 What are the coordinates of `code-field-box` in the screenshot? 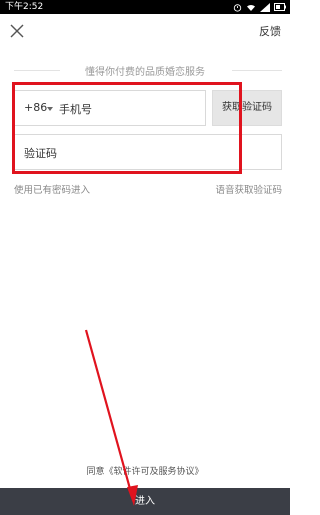 It's located at (148, 152).